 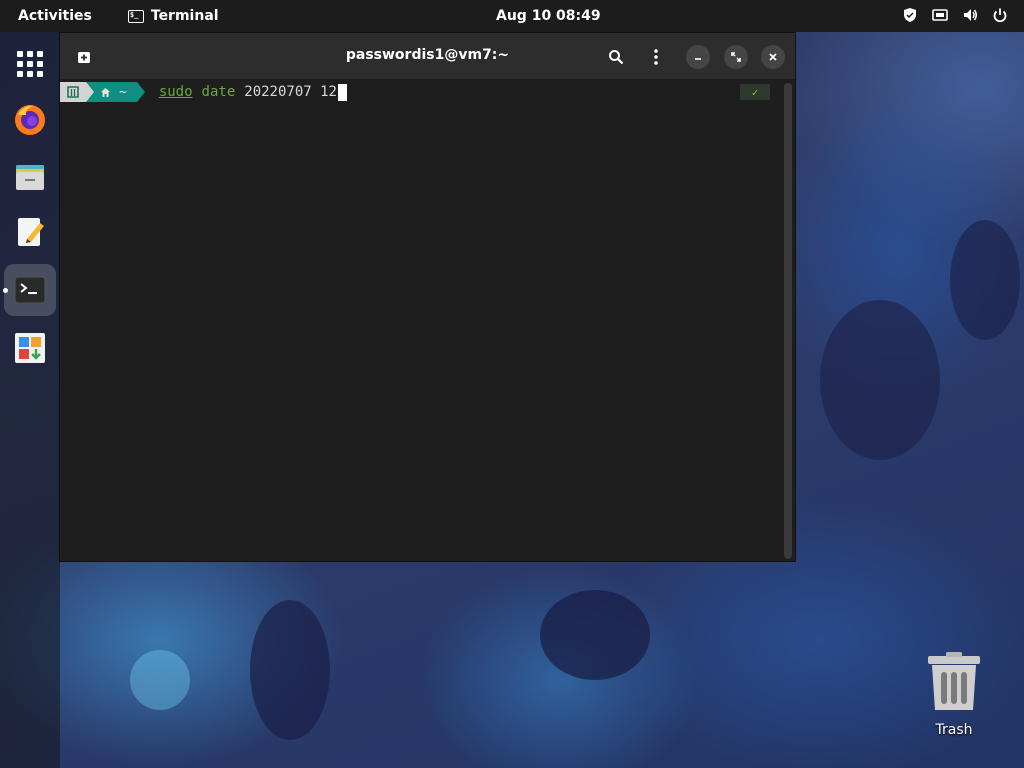 What do you see at coordinates (940, 15) in the screenshot?
I see `network-icon` at bounding box center [940, 15].